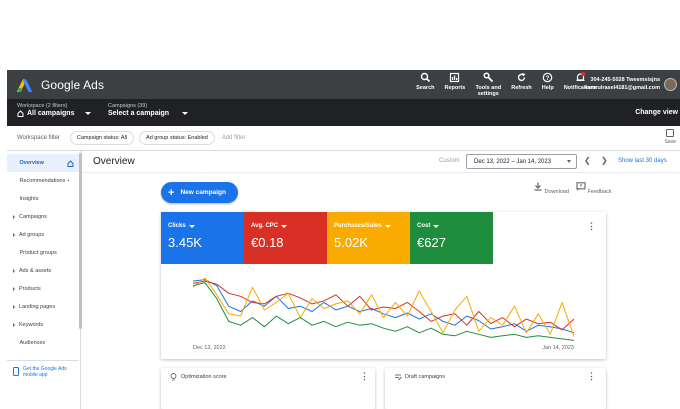 The width and height of the screenshot is (680, 409). Describe the element at coordinates (114, 161) in the screenshot. I see `page-title: Overview` at that location.